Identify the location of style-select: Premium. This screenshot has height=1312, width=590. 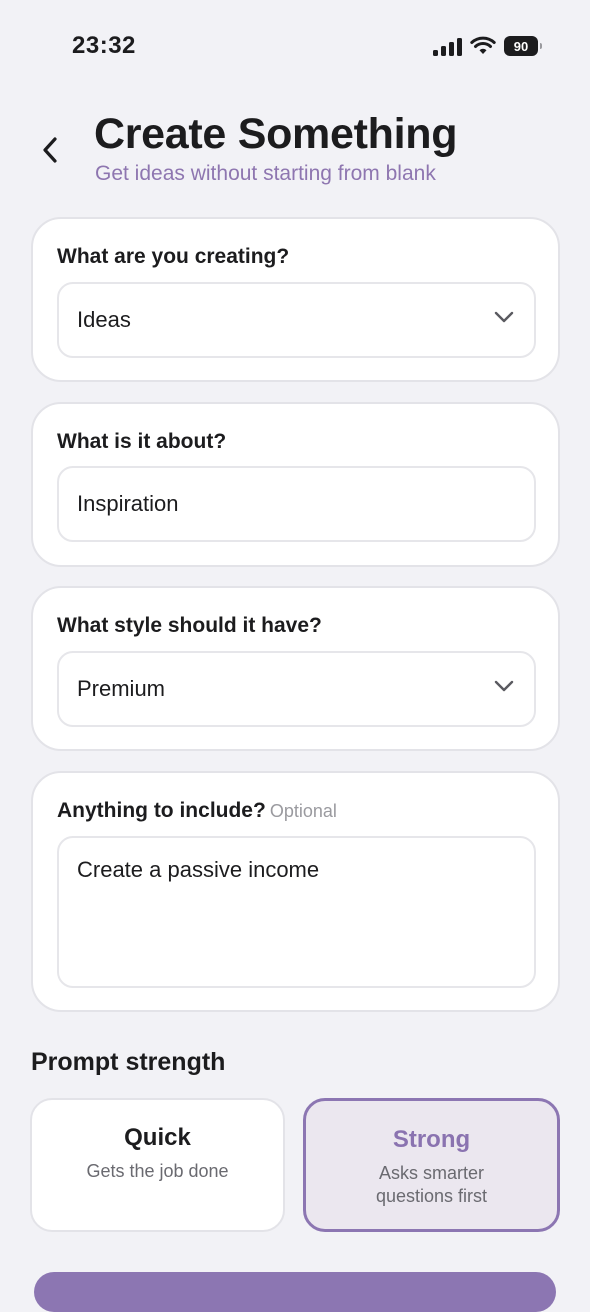
(296, 689).